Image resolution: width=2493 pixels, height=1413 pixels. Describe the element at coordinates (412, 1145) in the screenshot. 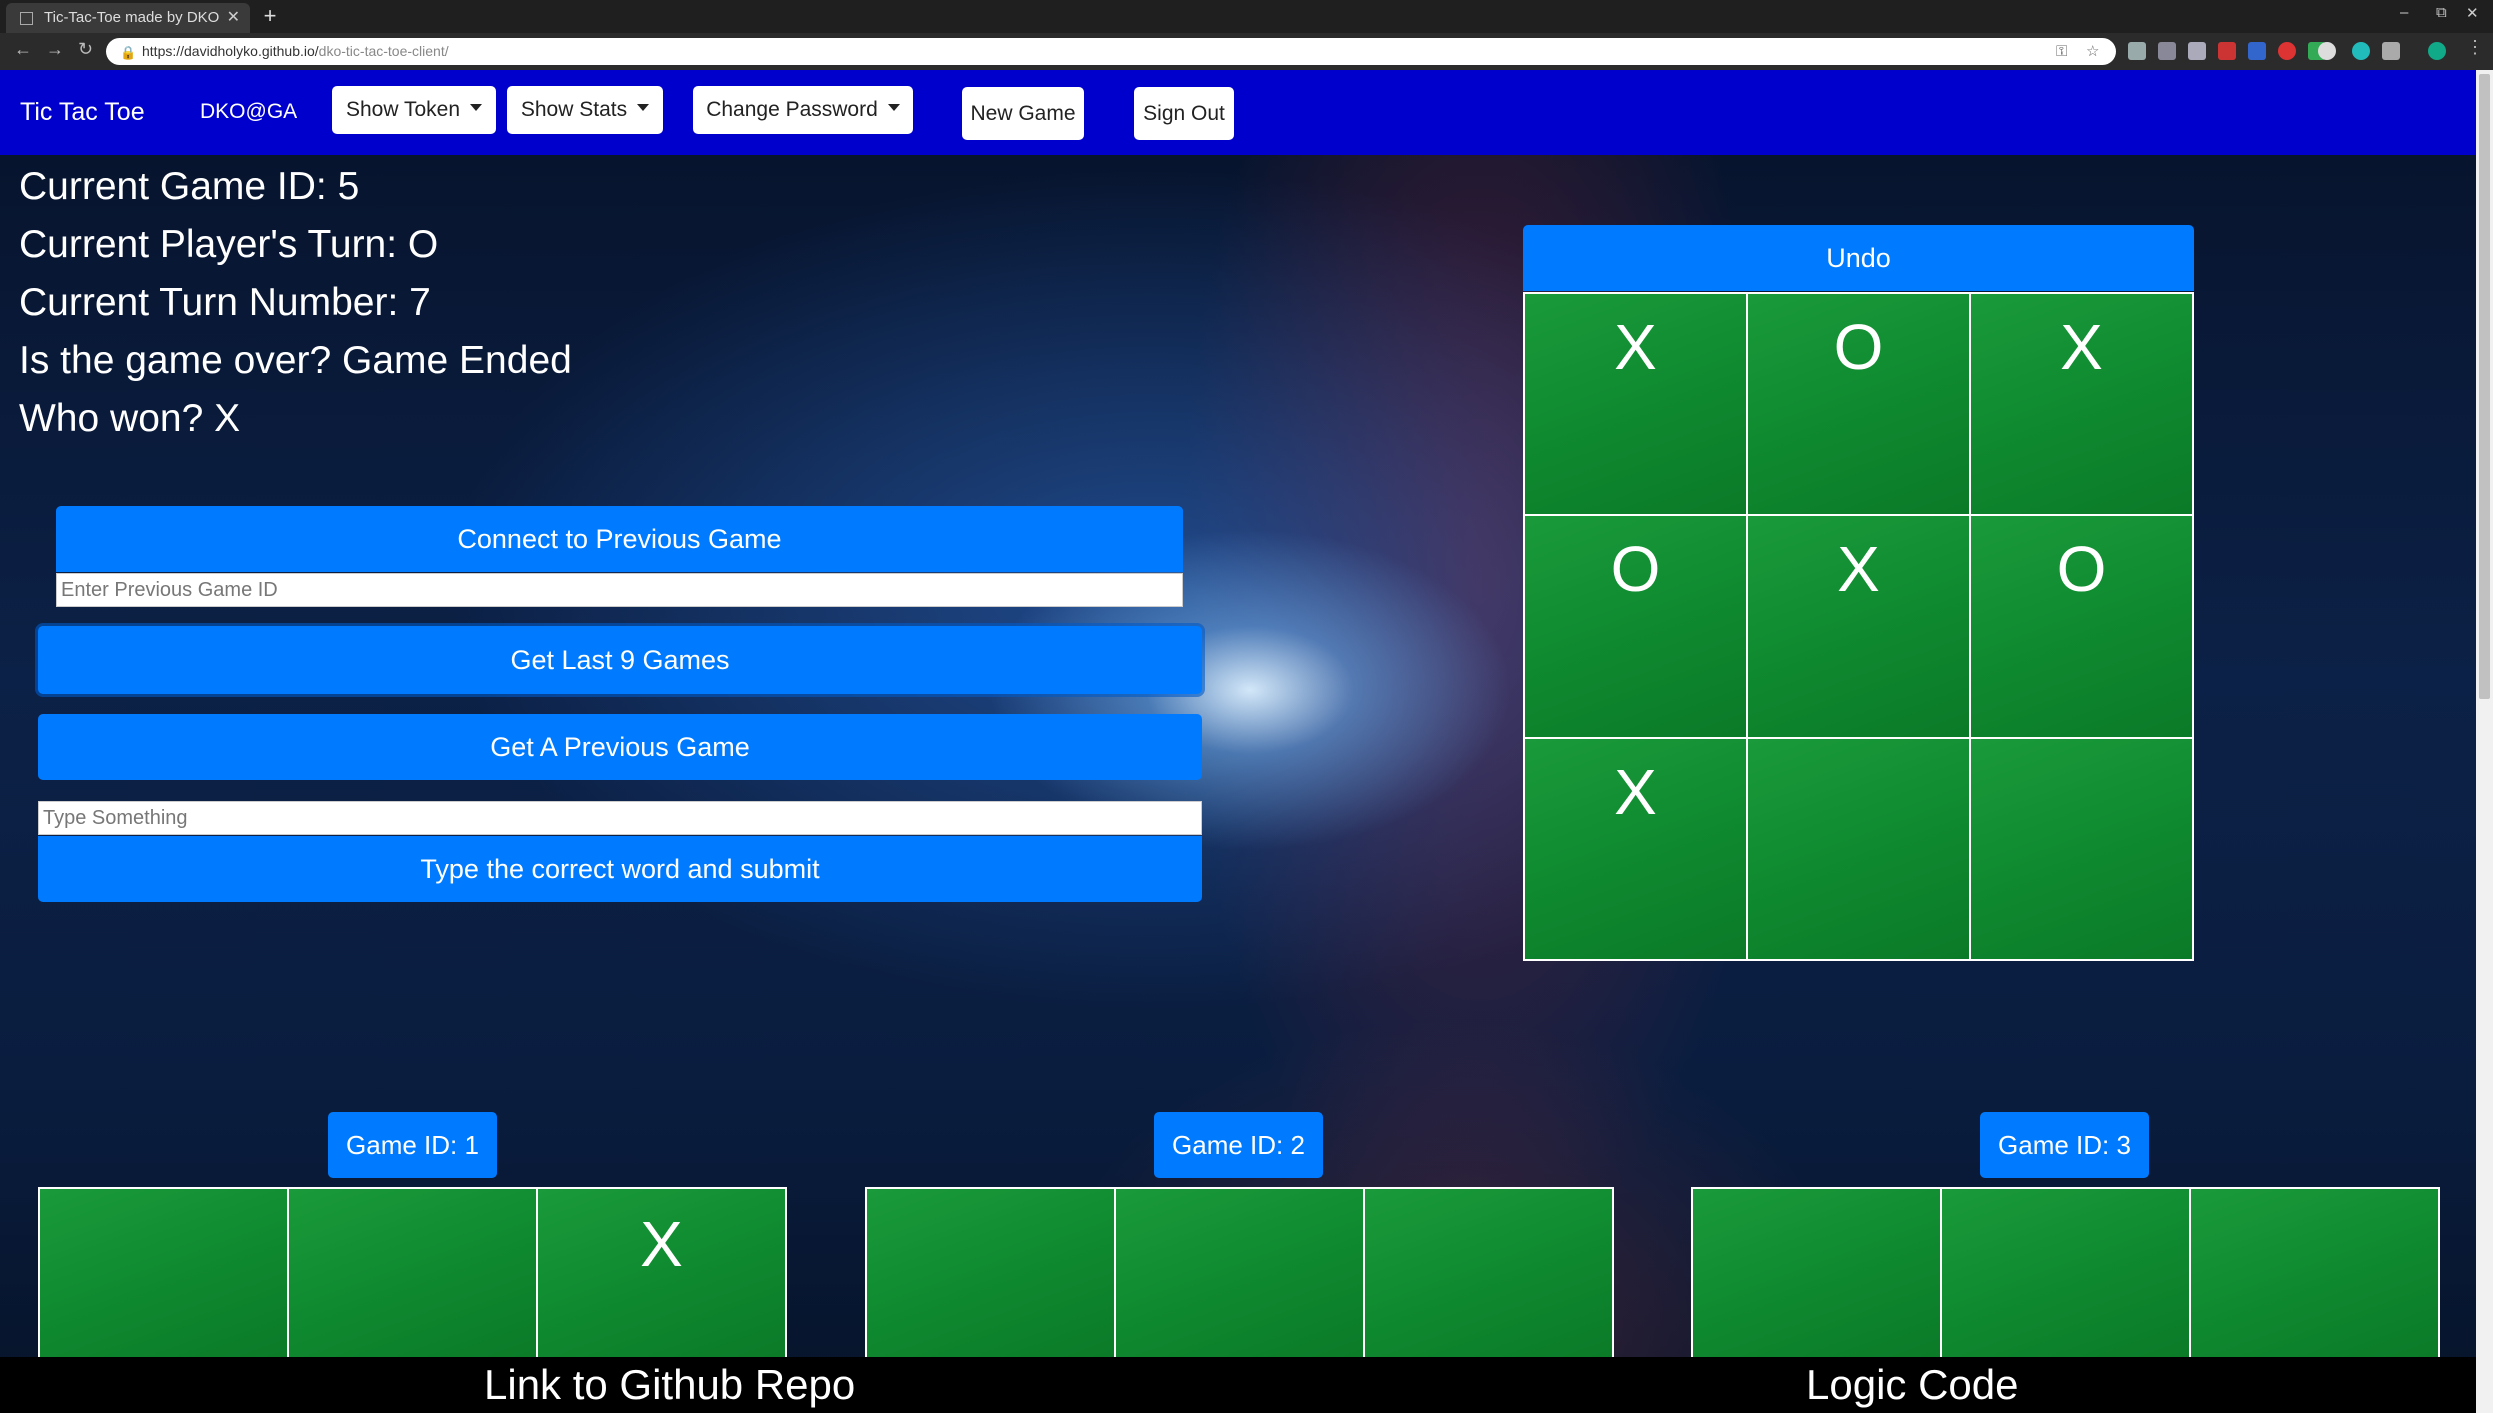

I see `game-id-1-button: Game ID: 1` at that location.